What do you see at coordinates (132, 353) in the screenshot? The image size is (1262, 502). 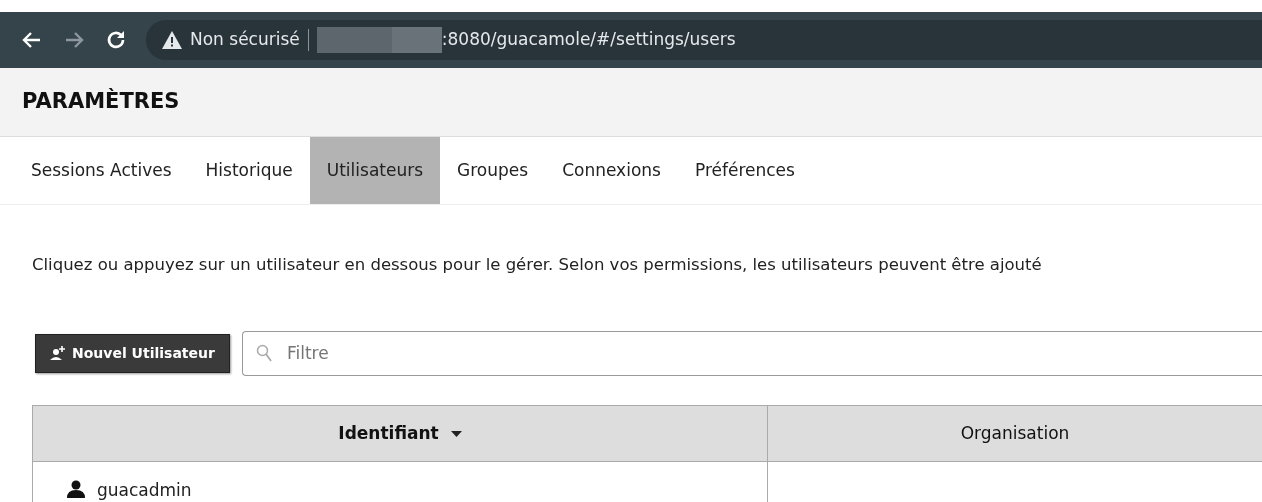 I see `new-user-button: Nouvel Utilisateur` at bounding box center [132, 353].